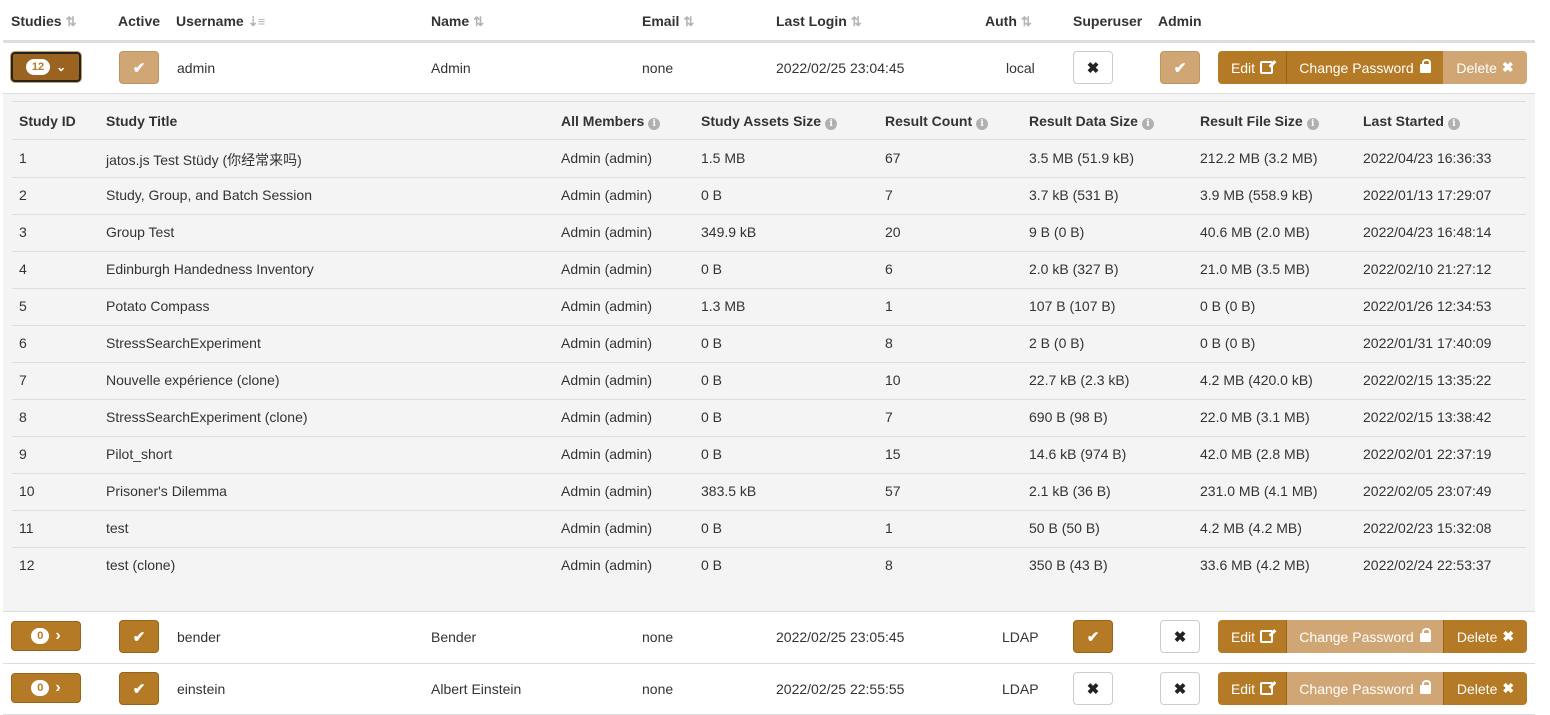 The height and width of the screenshot is (715, 1550). Describe the element at coordinates (140, 232) in the screenshot. I see `study-title: Group Test` at that location.